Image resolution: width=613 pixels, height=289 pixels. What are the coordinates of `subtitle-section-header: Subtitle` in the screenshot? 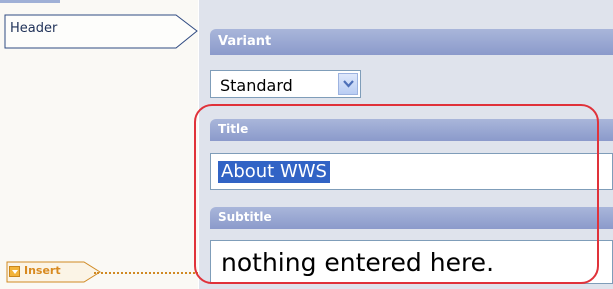 It's located at (411, 218).